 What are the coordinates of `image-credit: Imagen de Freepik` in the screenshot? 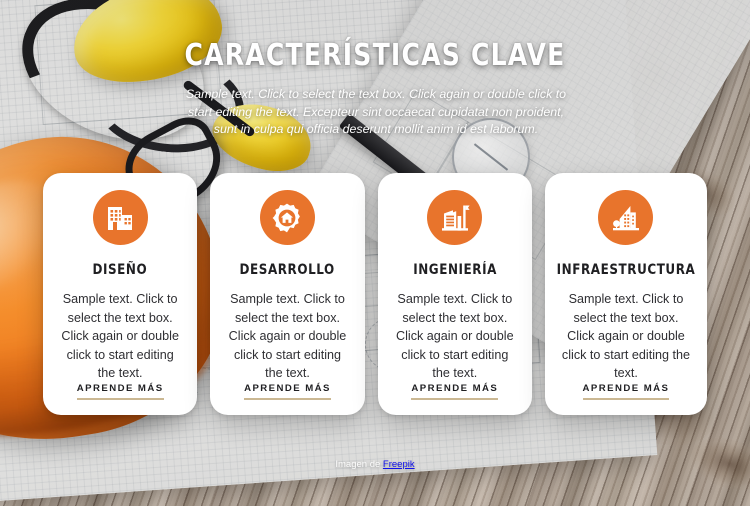 It's located at (375, 464).